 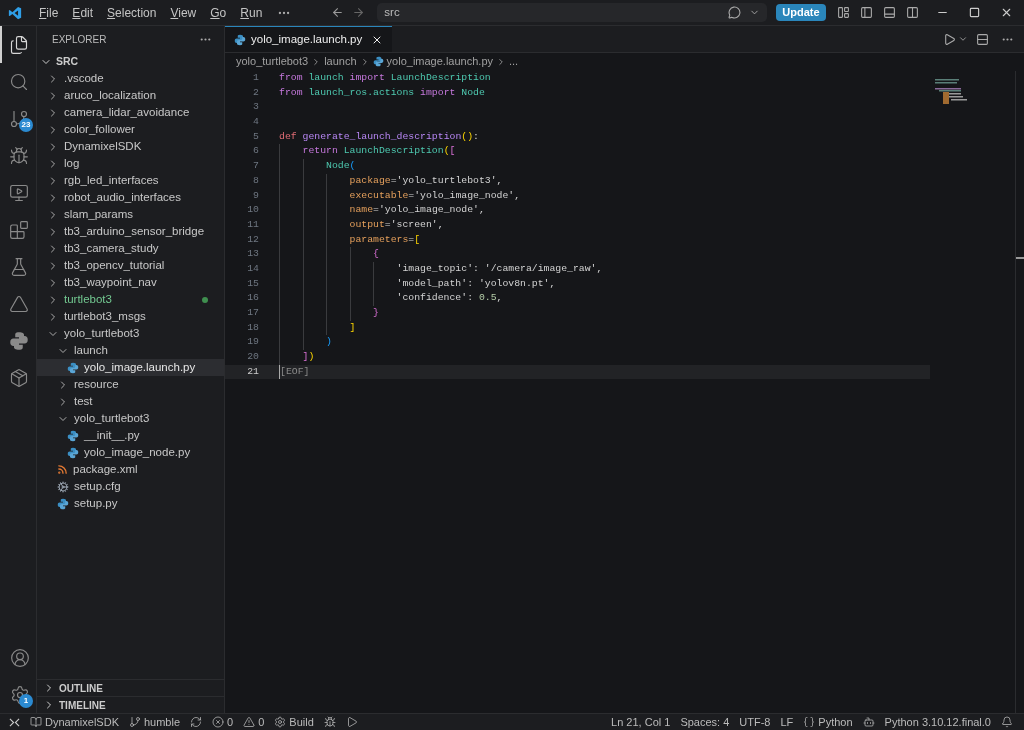 I want to click on chevron-down-icon, so click(x=963, y=39).